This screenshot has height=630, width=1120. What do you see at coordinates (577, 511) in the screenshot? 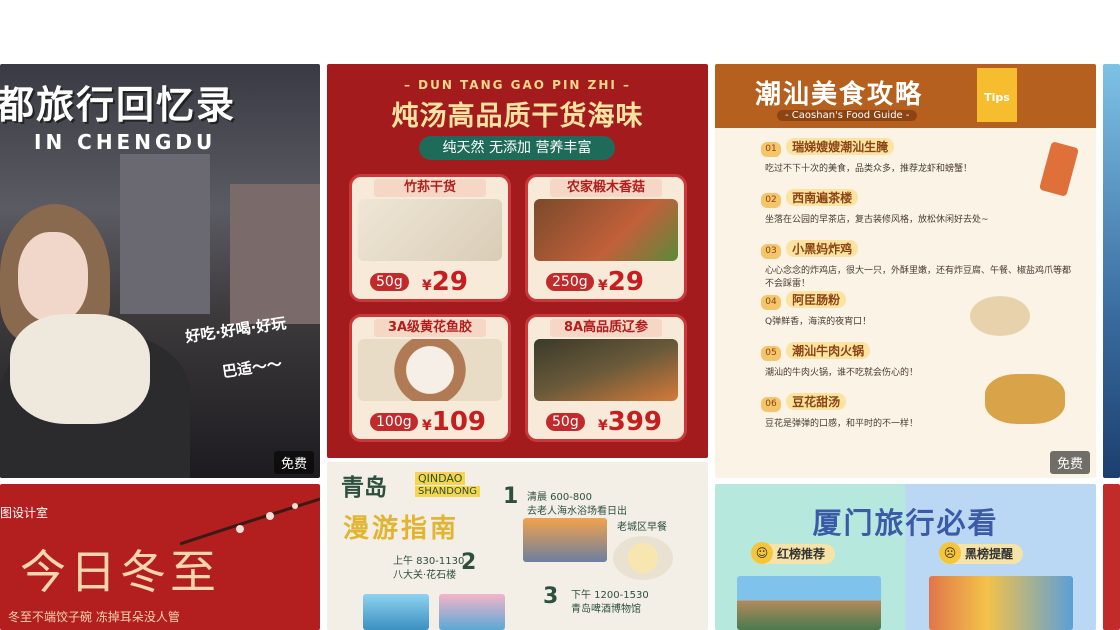
I see `step-desc: 去老人海水浴场看日出` at bounding box center [577, 511].